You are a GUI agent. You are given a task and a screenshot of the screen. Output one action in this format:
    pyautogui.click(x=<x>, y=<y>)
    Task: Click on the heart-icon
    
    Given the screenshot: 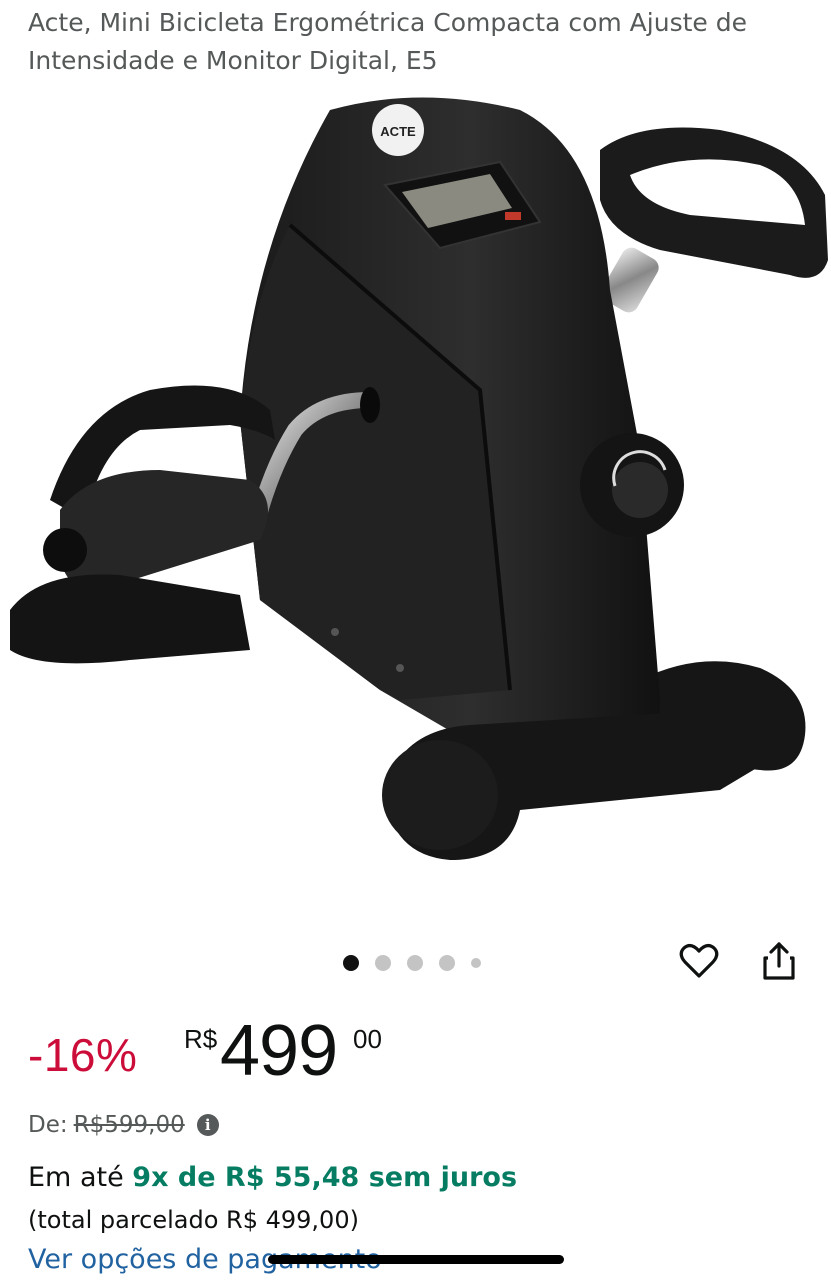 What is the action you would take?
    pyautogui.click(x=699, y=961)
    